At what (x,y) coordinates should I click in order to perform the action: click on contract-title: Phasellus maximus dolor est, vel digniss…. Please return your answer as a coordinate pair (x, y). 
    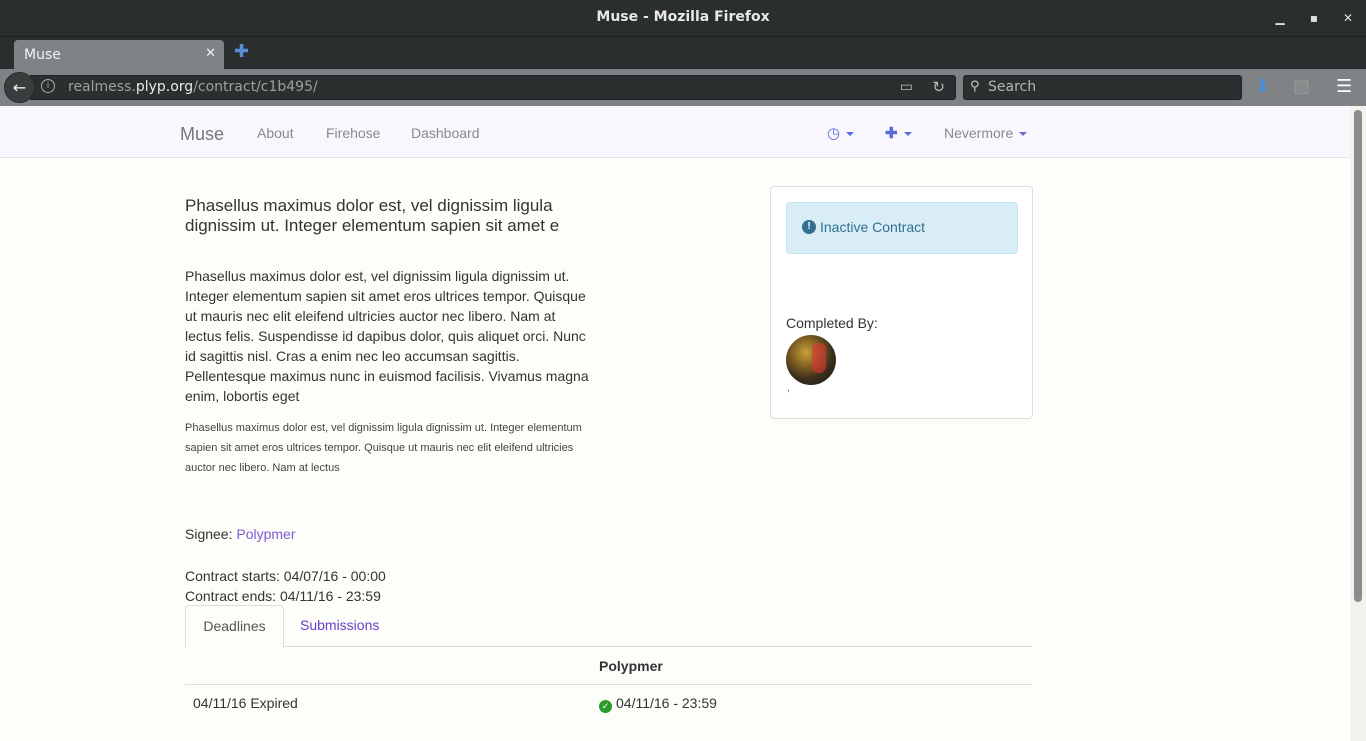
    Looking at the image, I should click on (372, 215).